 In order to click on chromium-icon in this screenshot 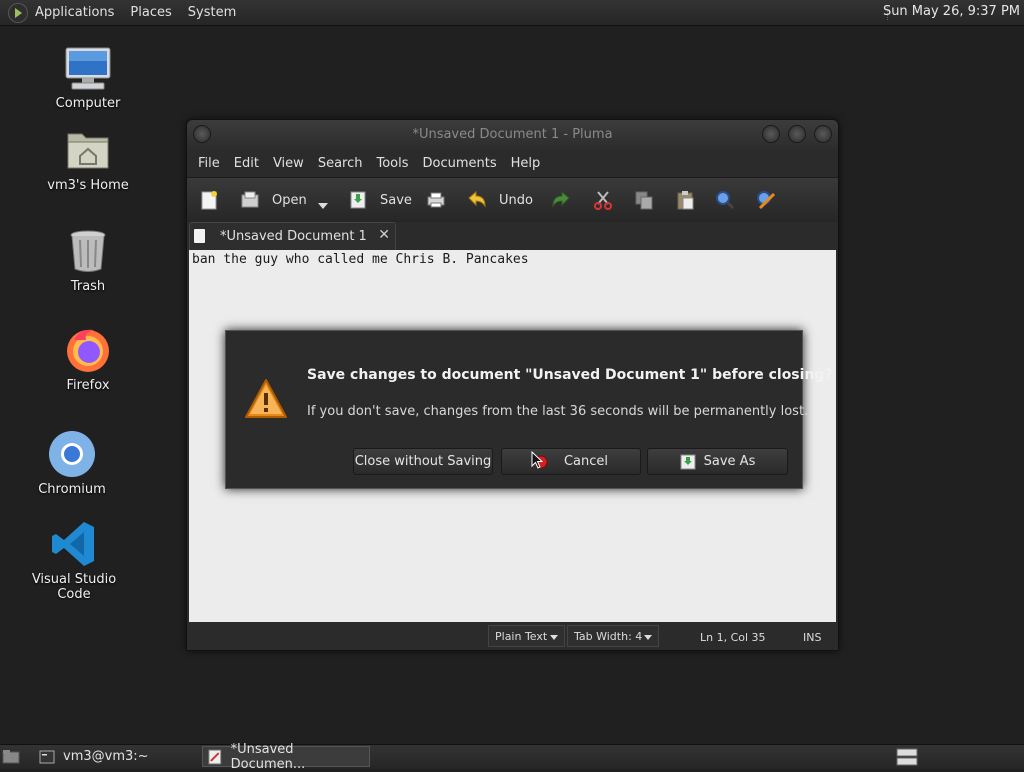, I will do `click(72, 454)`.